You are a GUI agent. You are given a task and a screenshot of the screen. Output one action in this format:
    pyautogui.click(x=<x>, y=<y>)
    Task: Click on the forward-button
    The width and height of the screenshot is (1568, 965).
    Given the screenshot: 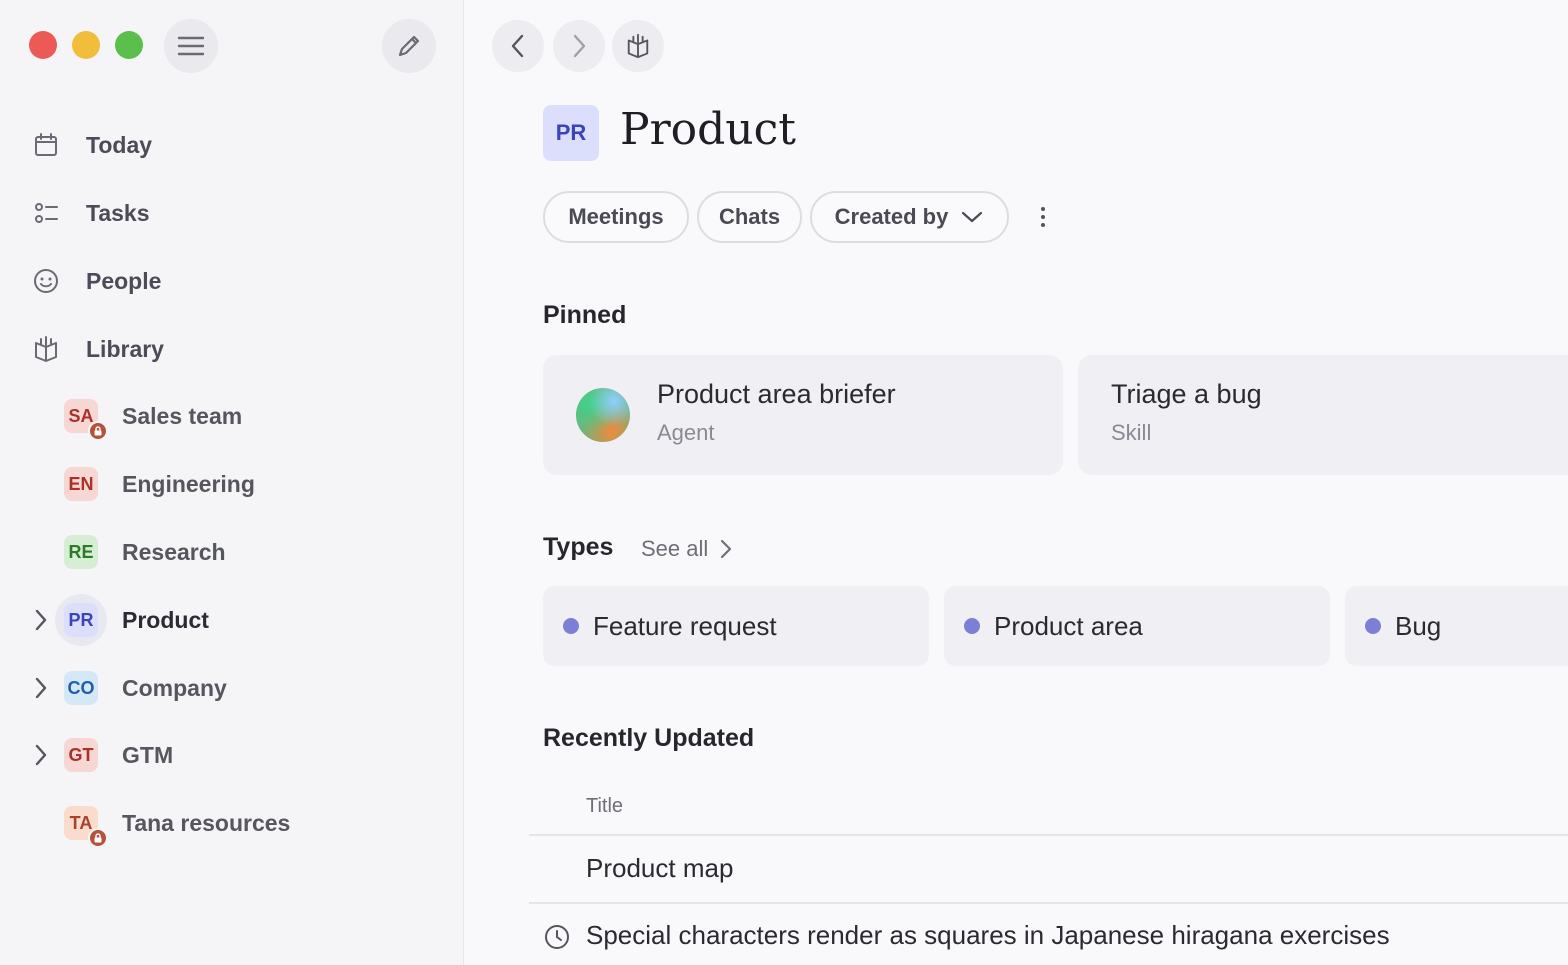 What is the action you would take?
    pyautogui.click(x=579, y=46)
    